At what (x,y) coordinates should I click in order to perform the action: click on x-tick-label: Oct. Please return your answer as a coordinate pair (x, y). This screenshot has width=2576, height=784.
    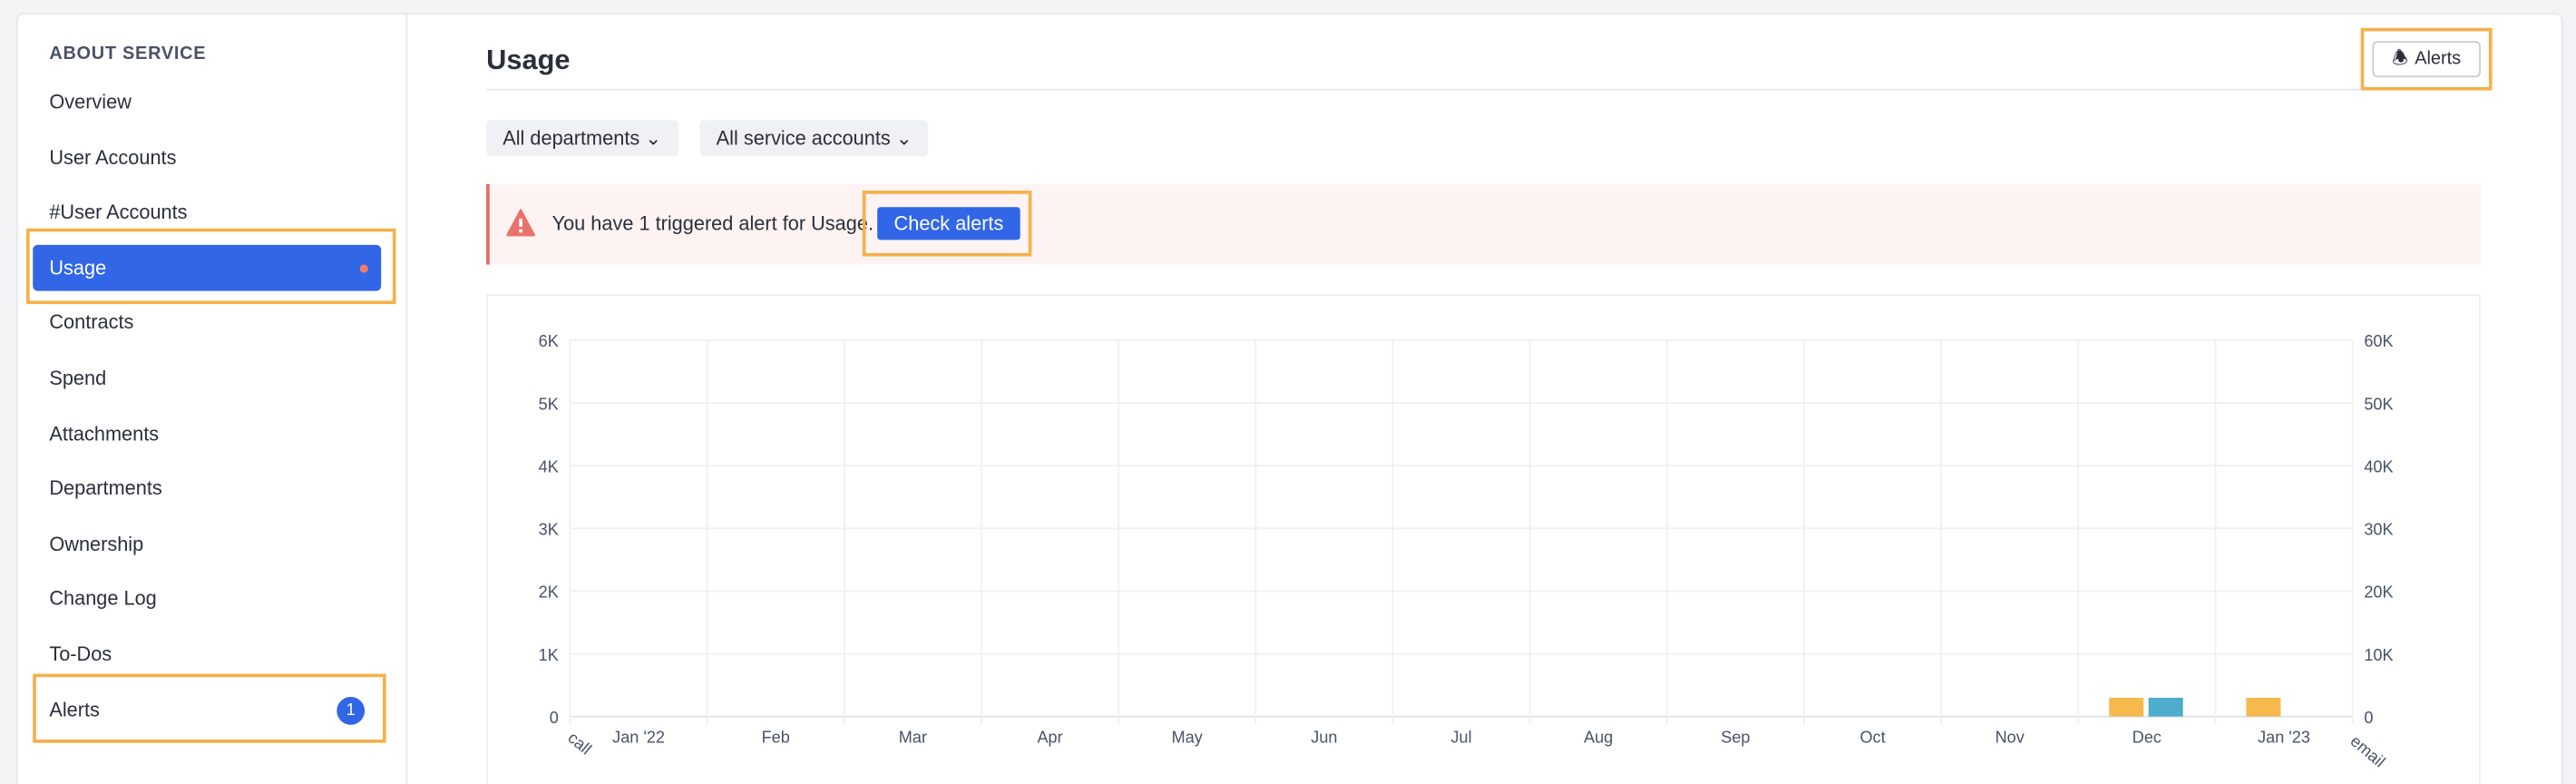
    Looking at the image, I should click on (1872, 738).